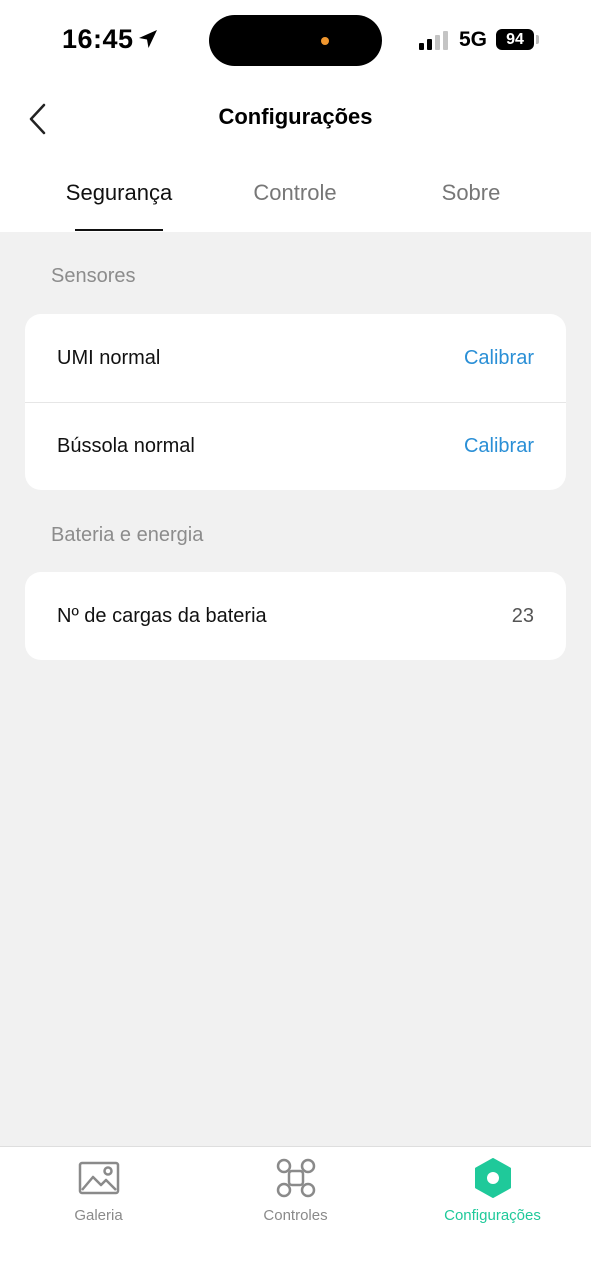 Image resolution: width=591 pixels, height=1280 pixels. I want to click on network-type: 5G, so click(473, 39).